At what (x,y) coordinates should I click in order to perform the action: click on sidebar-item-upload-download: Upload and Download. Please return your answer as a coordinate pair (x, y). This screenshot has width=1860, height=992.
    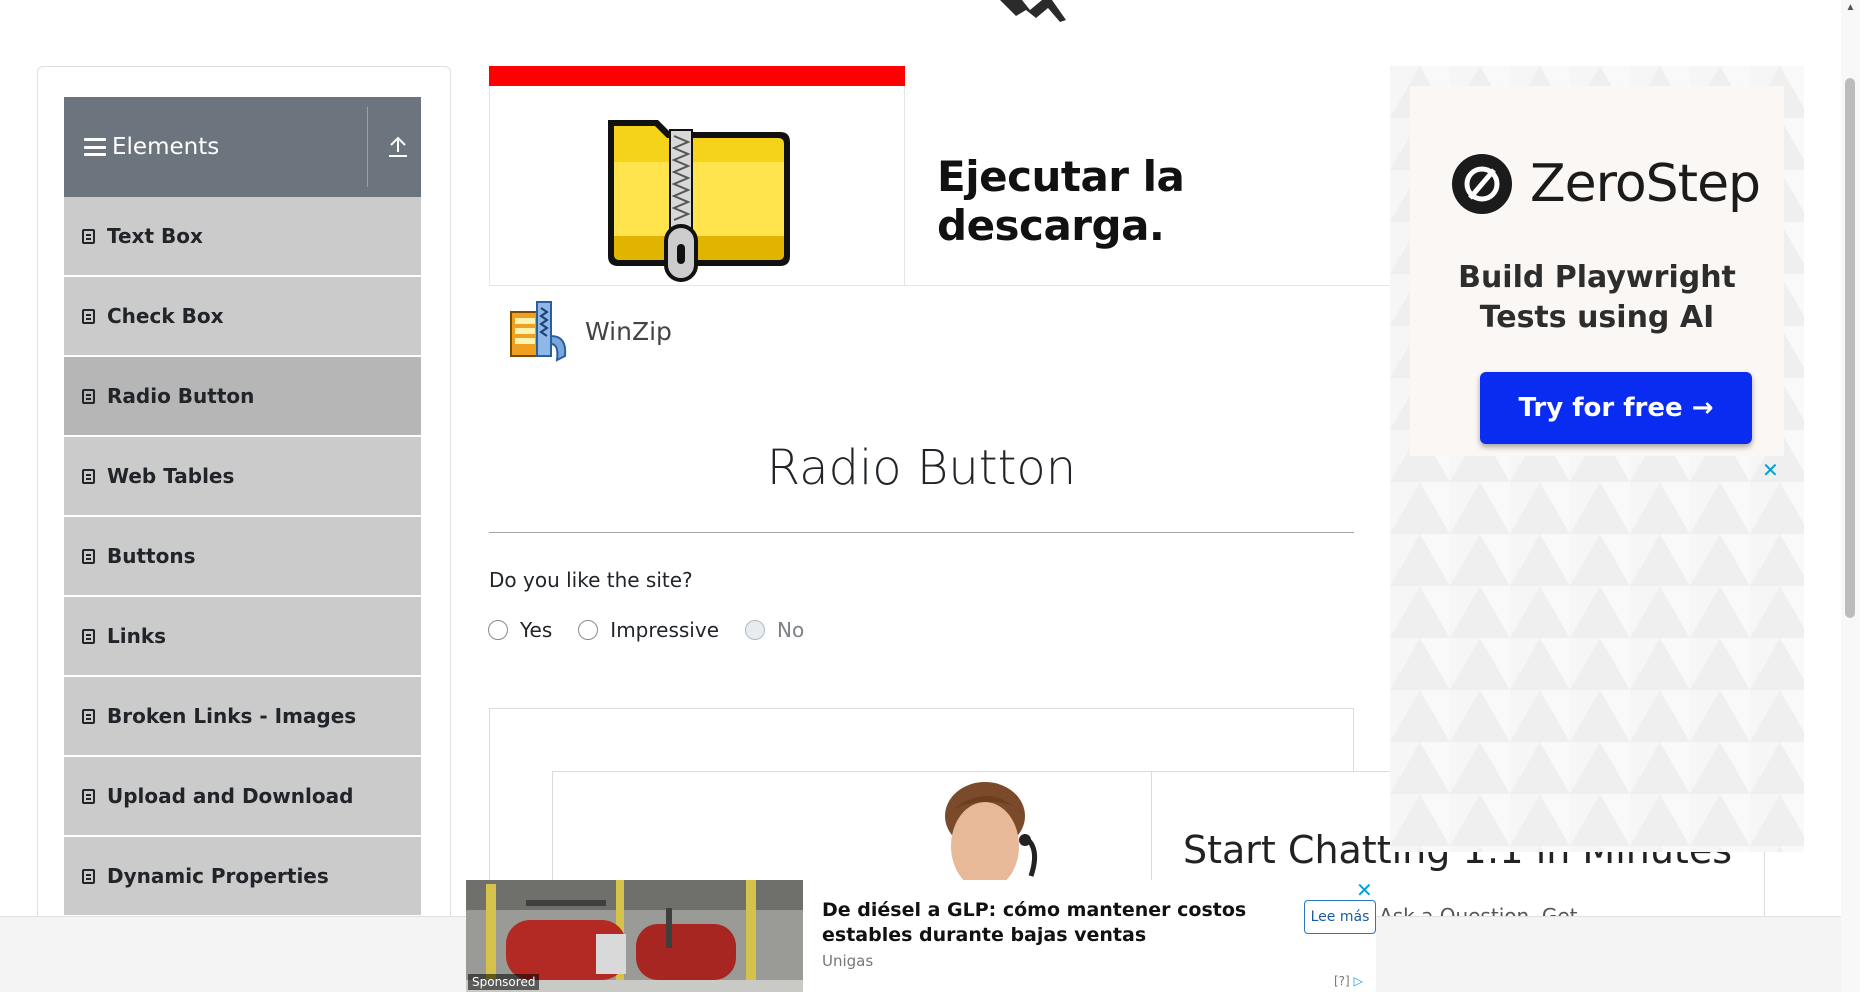
    Looking at the image, I should click on (242, 797).